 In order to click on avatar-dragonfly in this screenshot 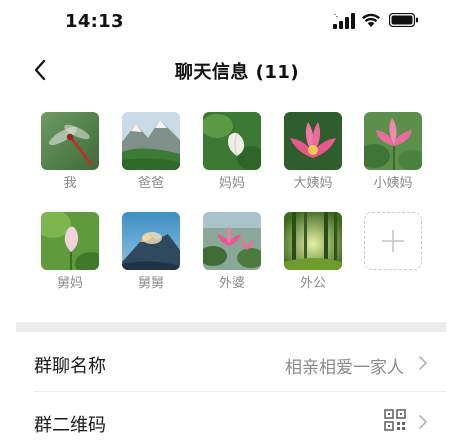, I will do `click(70, 141)`.